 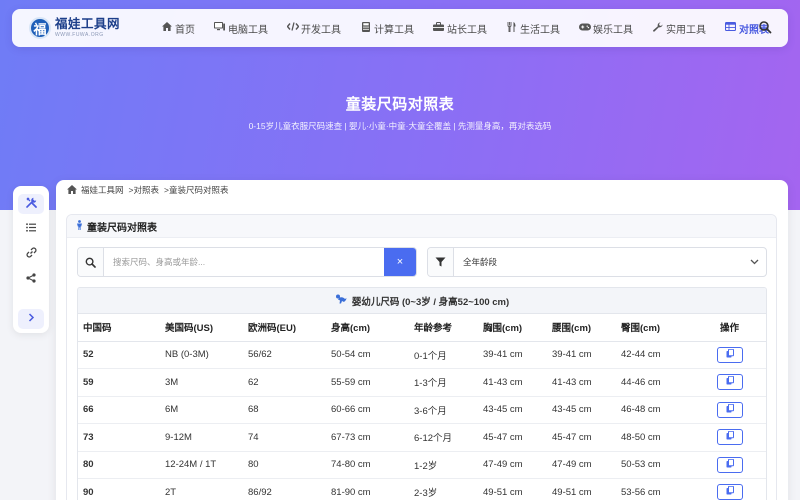 What do you see at coordinates (421, 226) in the screenshot?
I see `panel-header: 童装尺码对照表` at bounding box center [421, 226].